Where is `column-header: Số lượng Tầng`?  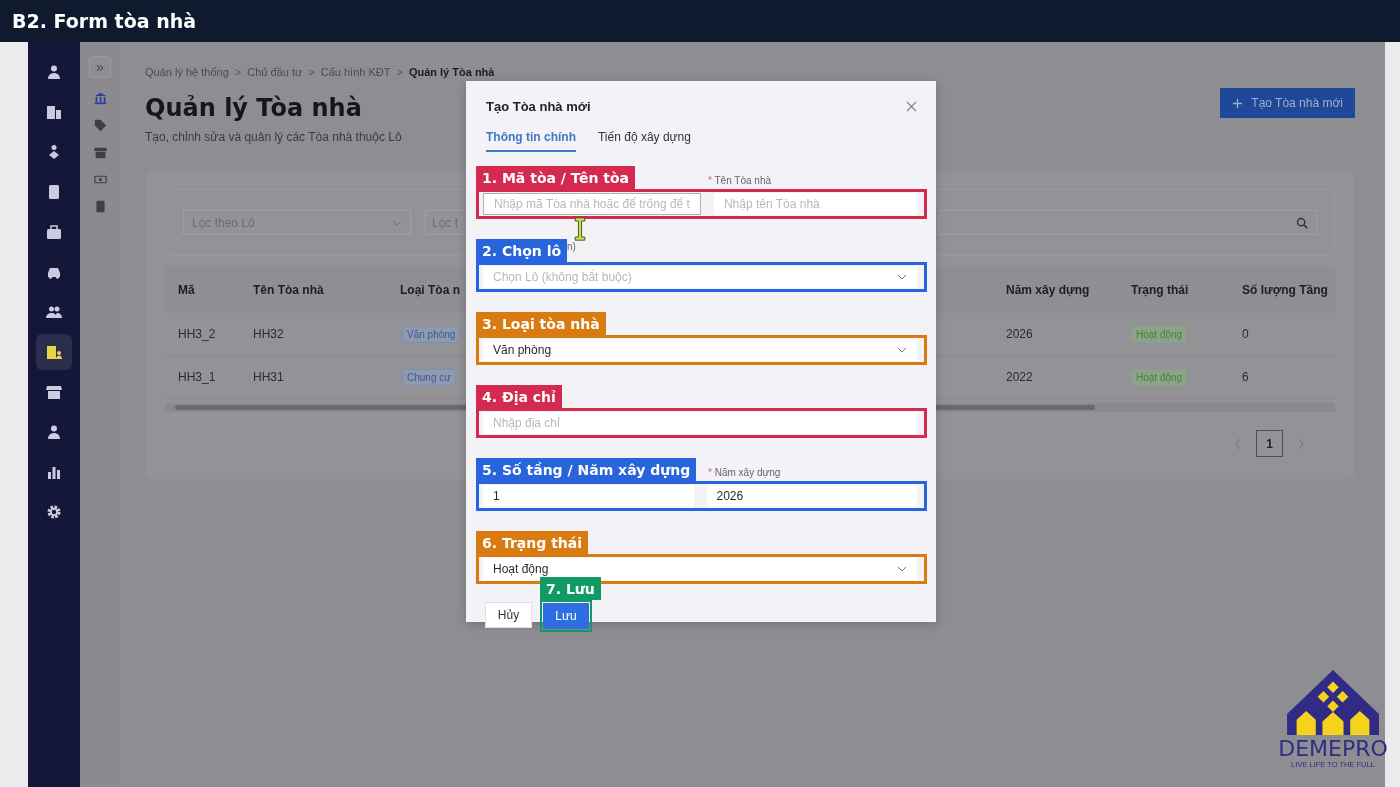
column-header: Số lượng Tầng is located at coordinates (1285, 289).